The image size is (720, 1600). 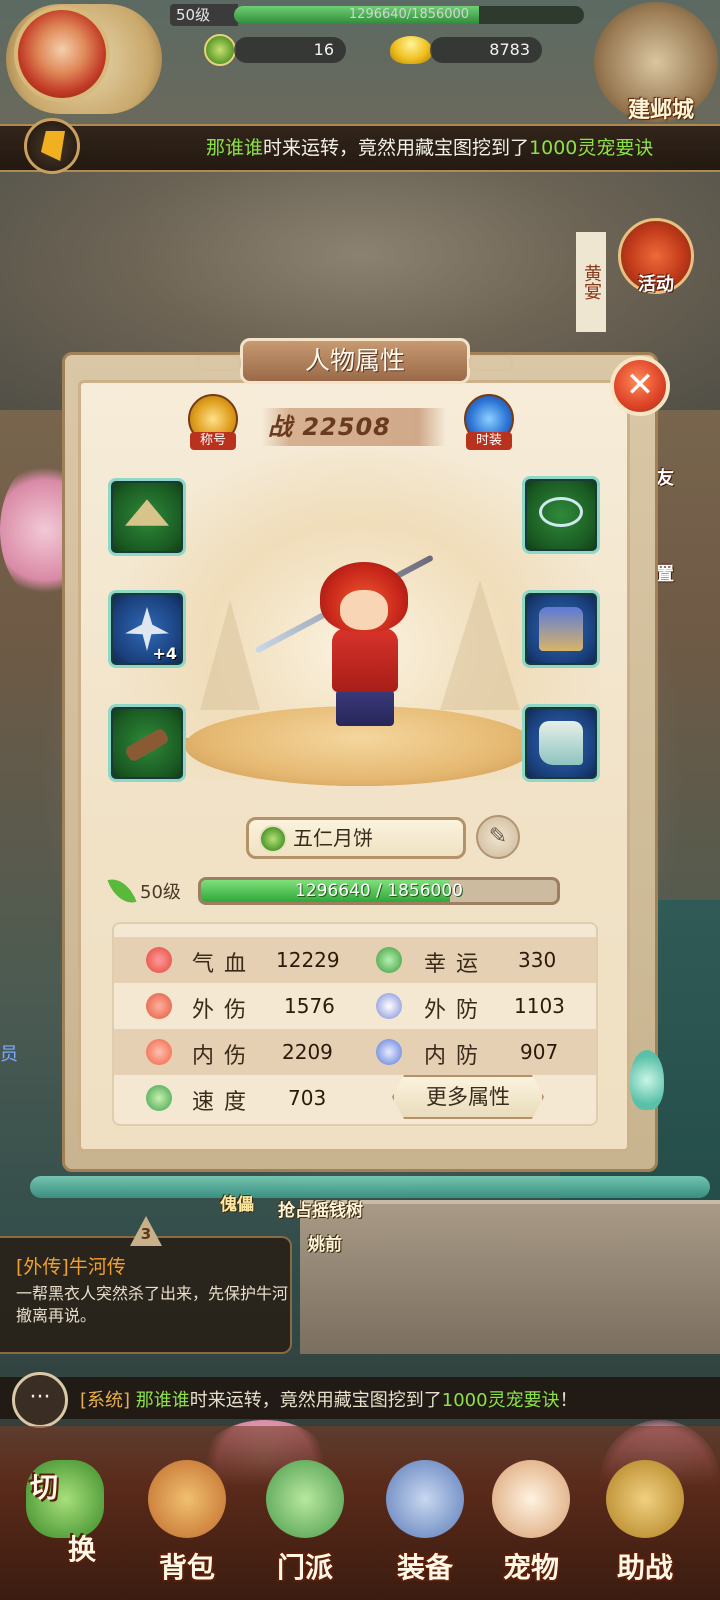 What do you see at coordinates (307, 1098) in the screenshot?
I see `stat-speed-value: 703` at bounding box center [307, 1098].